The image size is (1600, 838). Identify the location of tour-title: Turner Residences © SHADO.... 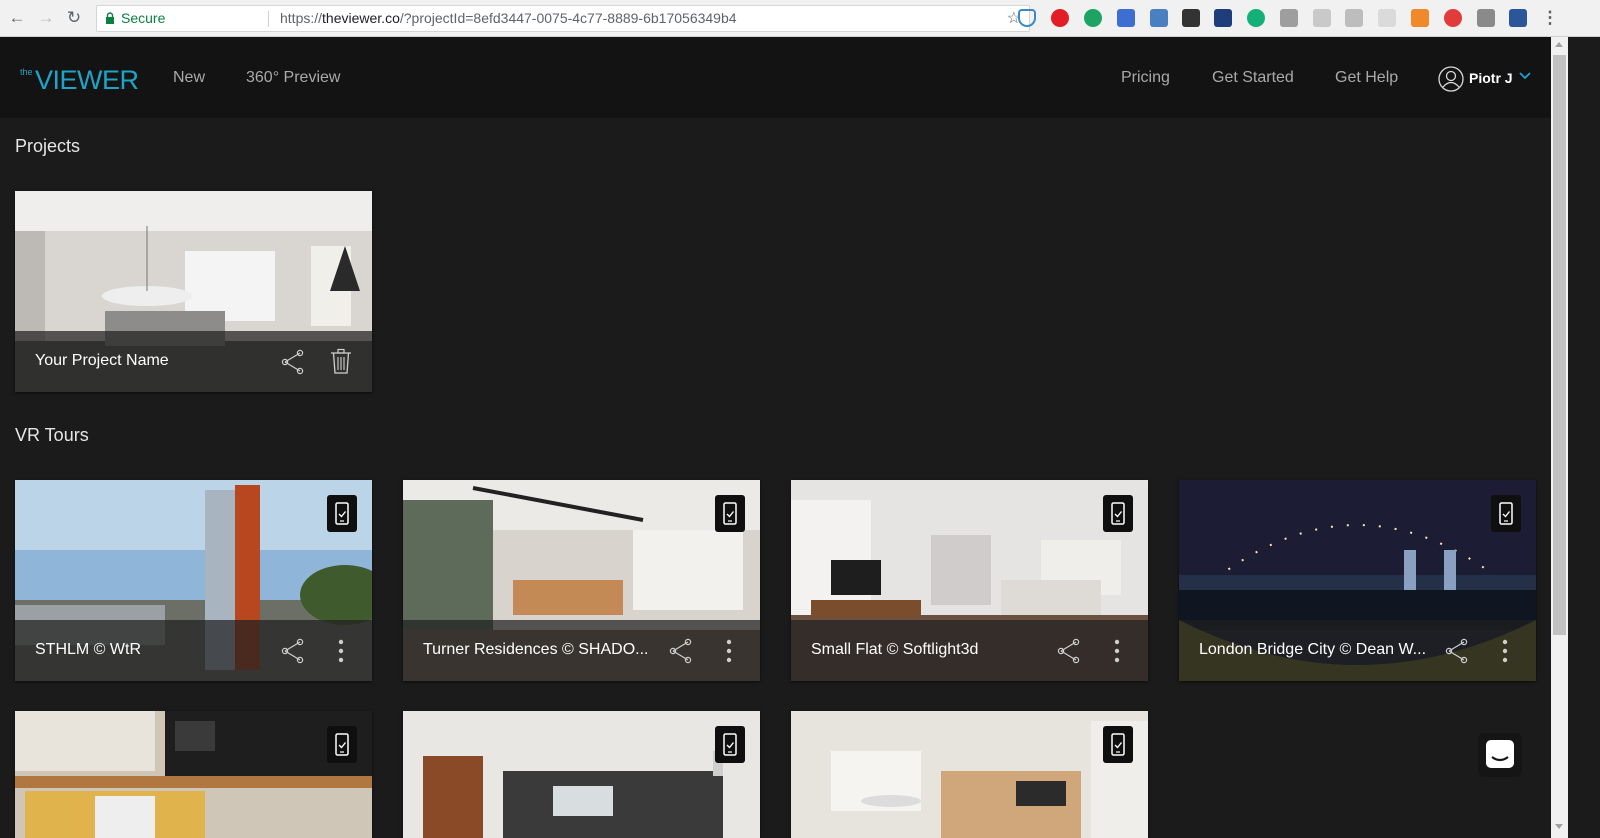
(536, 649).